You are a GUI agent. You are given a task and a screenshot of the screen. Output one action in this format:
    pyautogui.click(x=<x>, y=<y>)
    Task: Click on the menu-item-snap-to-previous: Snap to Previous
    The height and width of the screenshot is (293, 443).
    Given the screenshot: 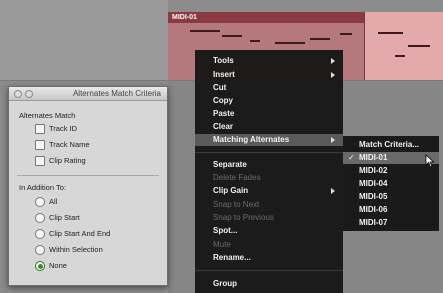 What is the action you would take?
    pyautogui.click(x=269, y=218)
    